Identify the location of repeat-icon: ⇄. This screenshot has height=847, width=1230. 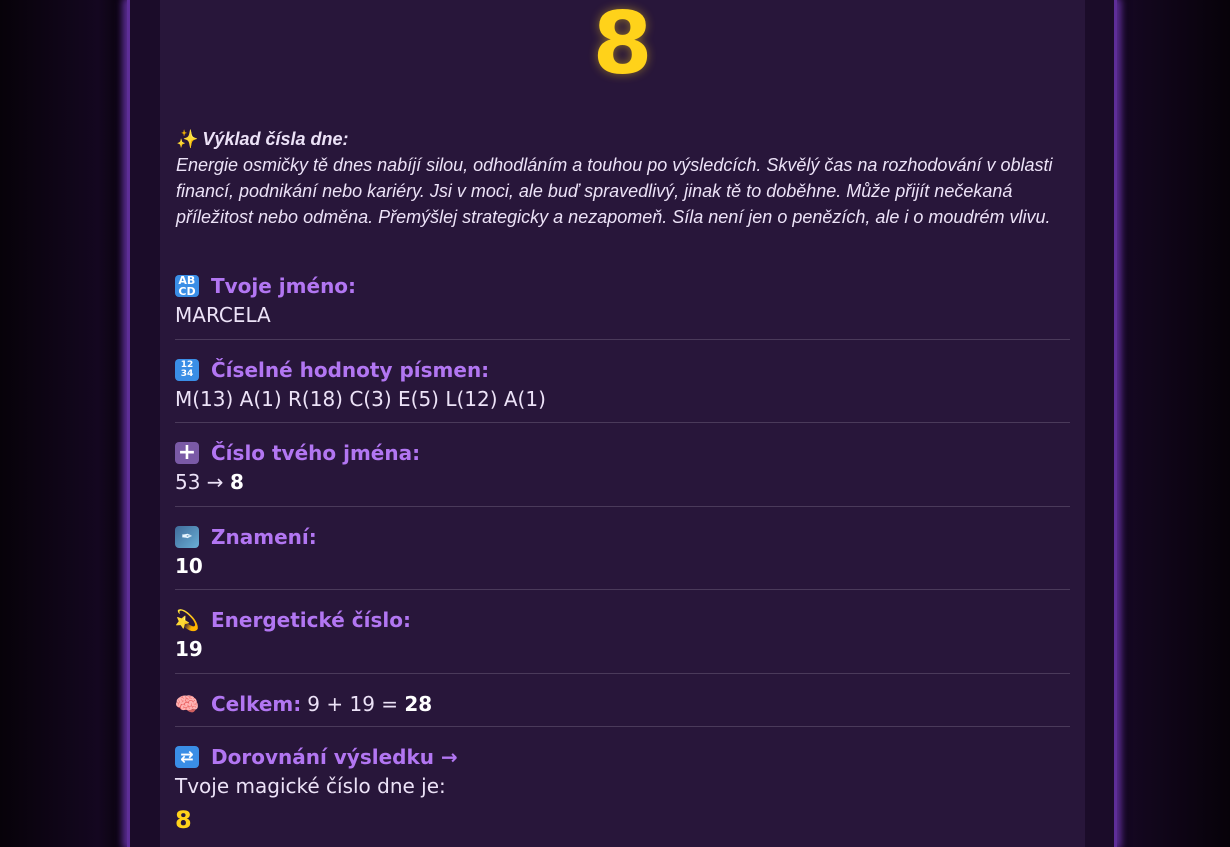
(187, 757).